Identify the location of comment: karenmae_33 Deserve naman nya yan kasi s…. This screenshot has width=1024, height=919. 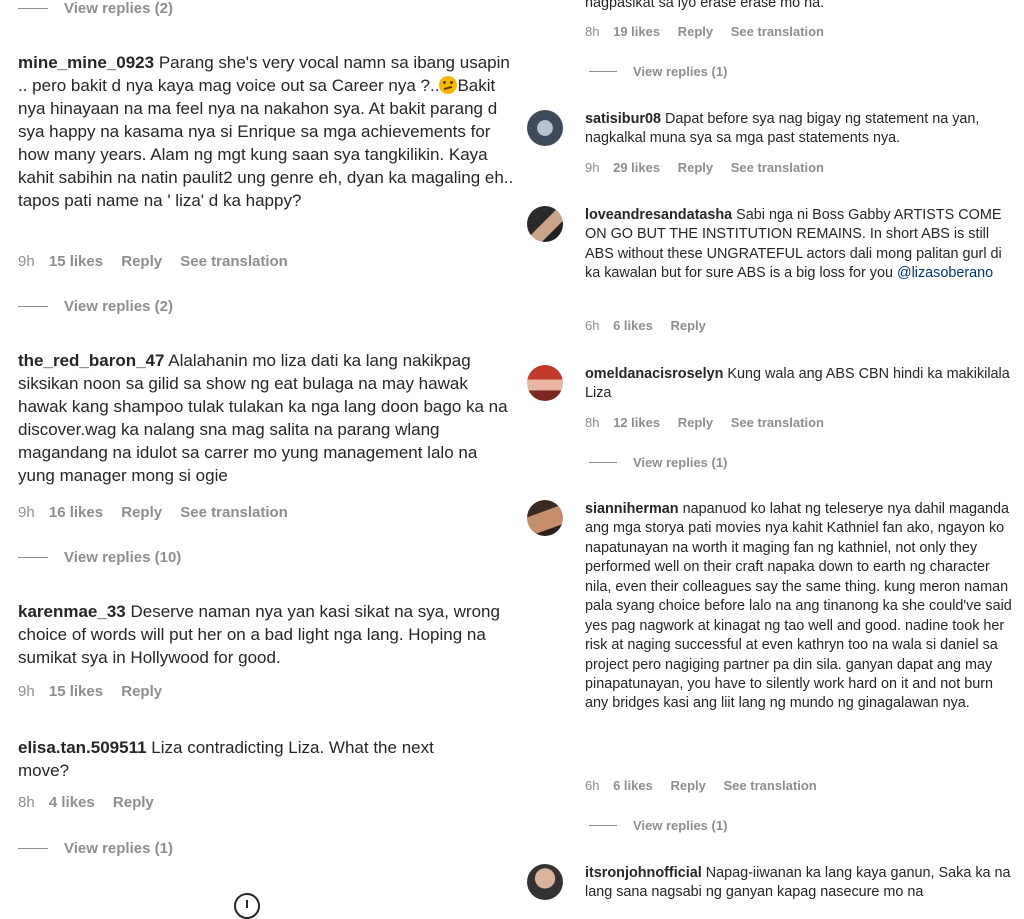
(268, 635).